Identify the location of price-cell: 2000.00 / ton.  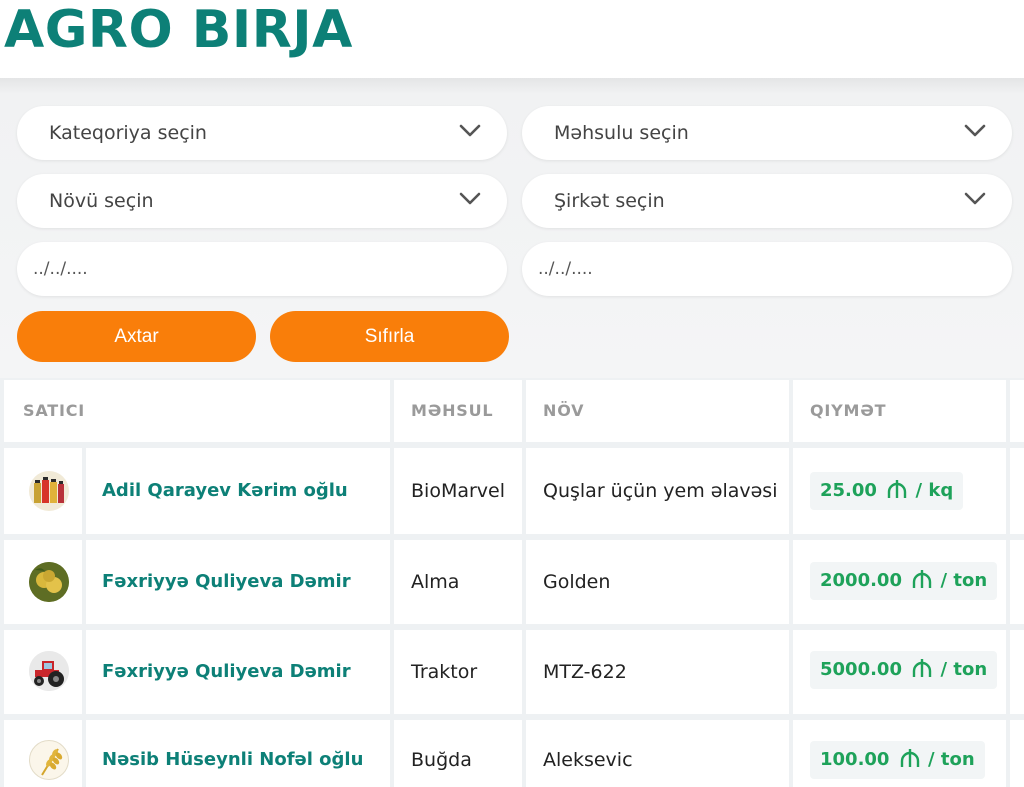
(899, 582).